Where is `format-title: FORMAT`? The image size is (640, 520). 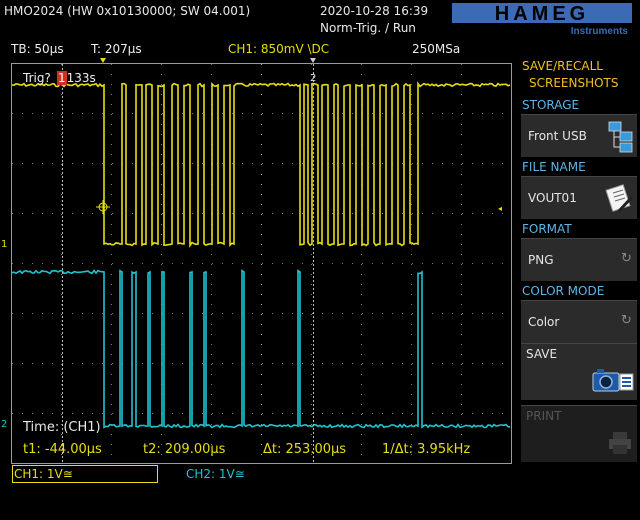 format-title: FORMAT is located at coordinates (547, 229).